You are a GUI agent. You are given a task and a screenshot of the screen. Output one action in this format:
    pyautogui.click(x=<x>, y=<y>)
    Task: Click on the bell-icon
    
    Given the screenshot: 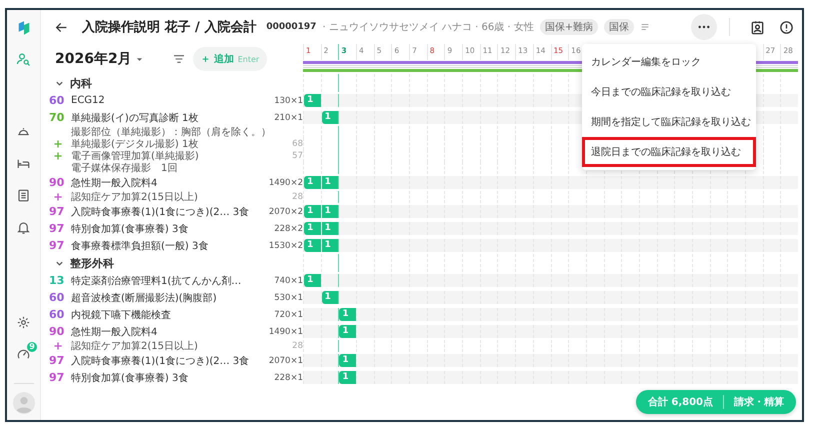 What is the action you would take?
    pyautogui.click(x=23, y=227)
    